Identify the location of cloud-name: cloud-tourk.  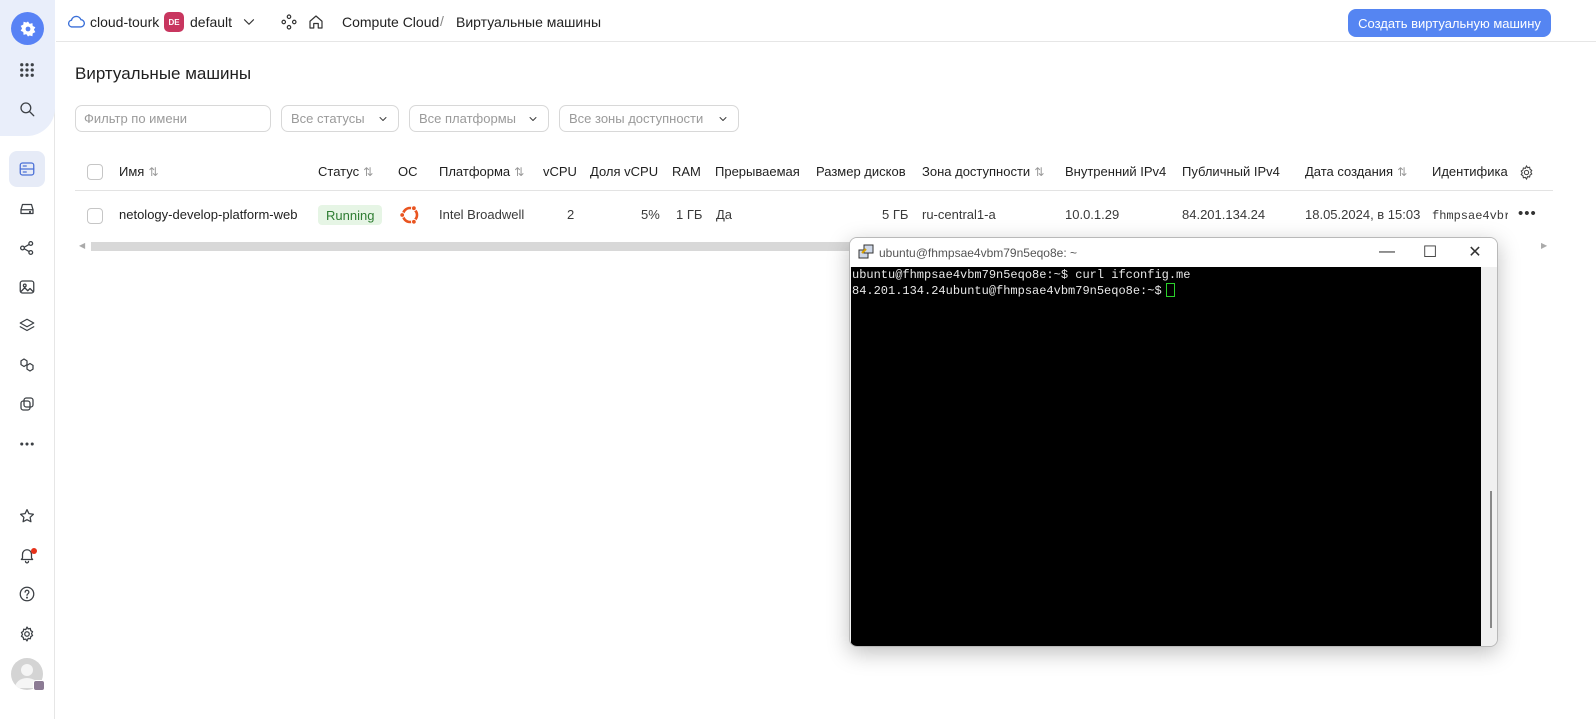
(124, 22).